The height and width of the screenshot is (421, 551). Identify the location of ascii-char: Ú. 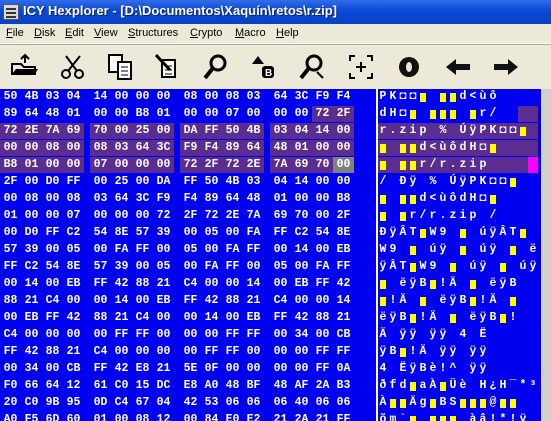
(453, 182).